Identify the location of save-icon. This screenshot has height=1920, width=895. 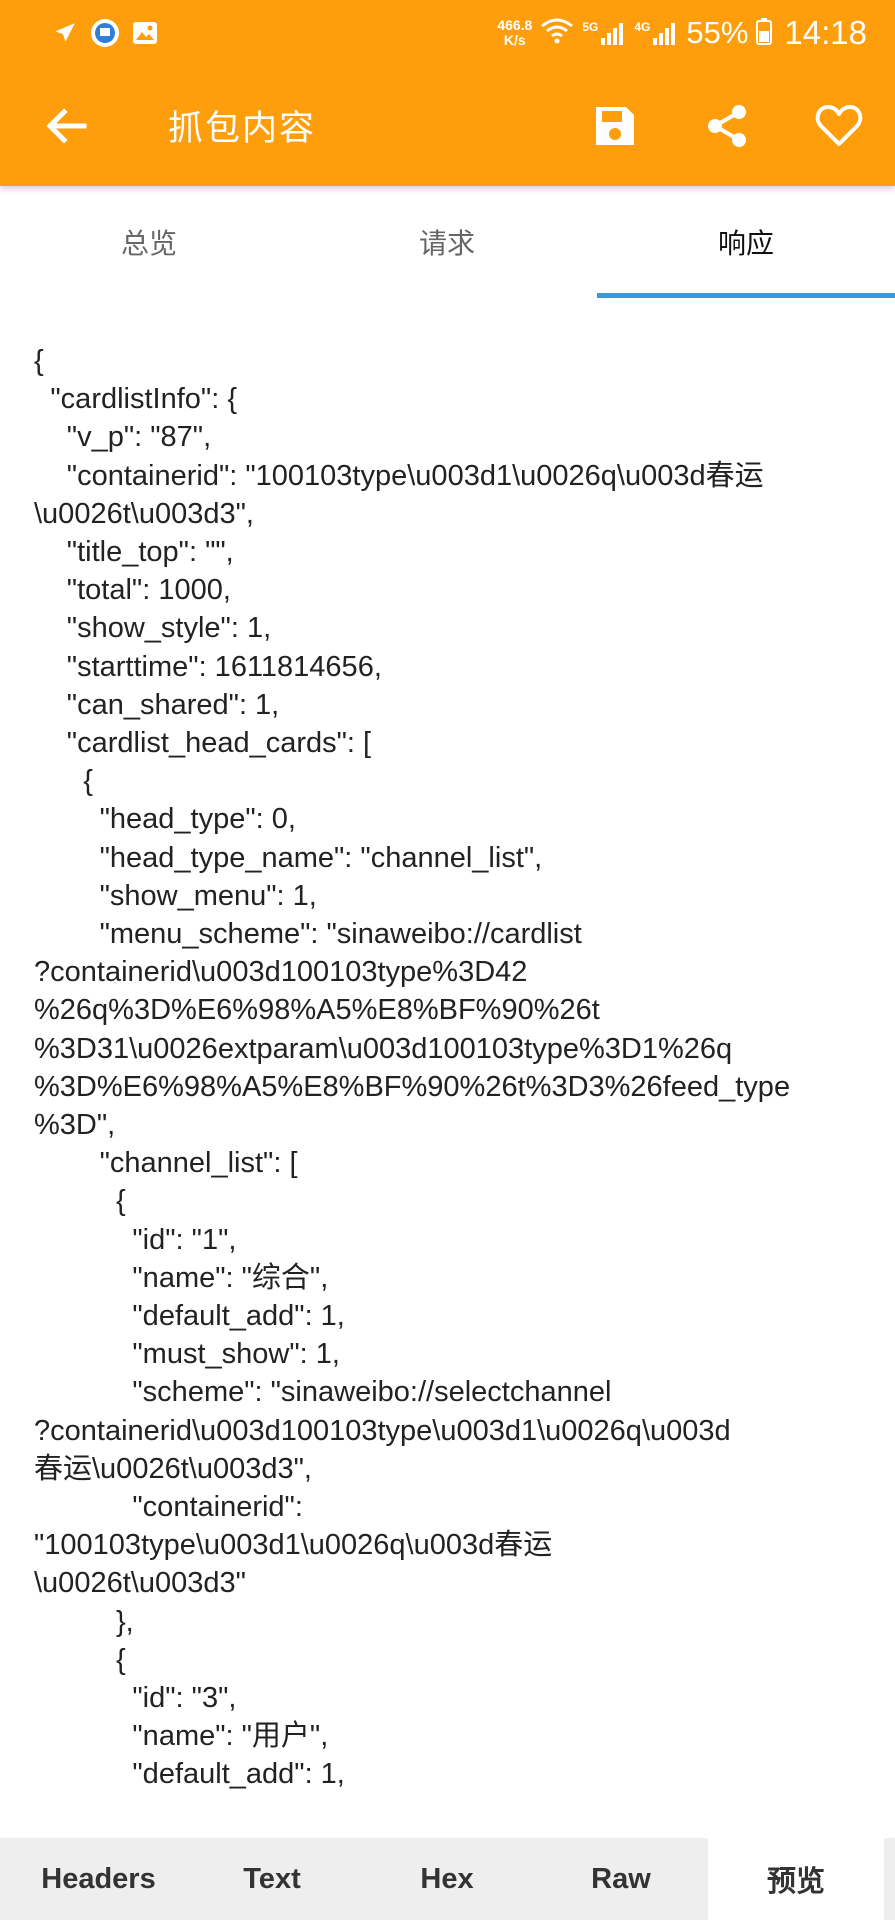
(615, 128).